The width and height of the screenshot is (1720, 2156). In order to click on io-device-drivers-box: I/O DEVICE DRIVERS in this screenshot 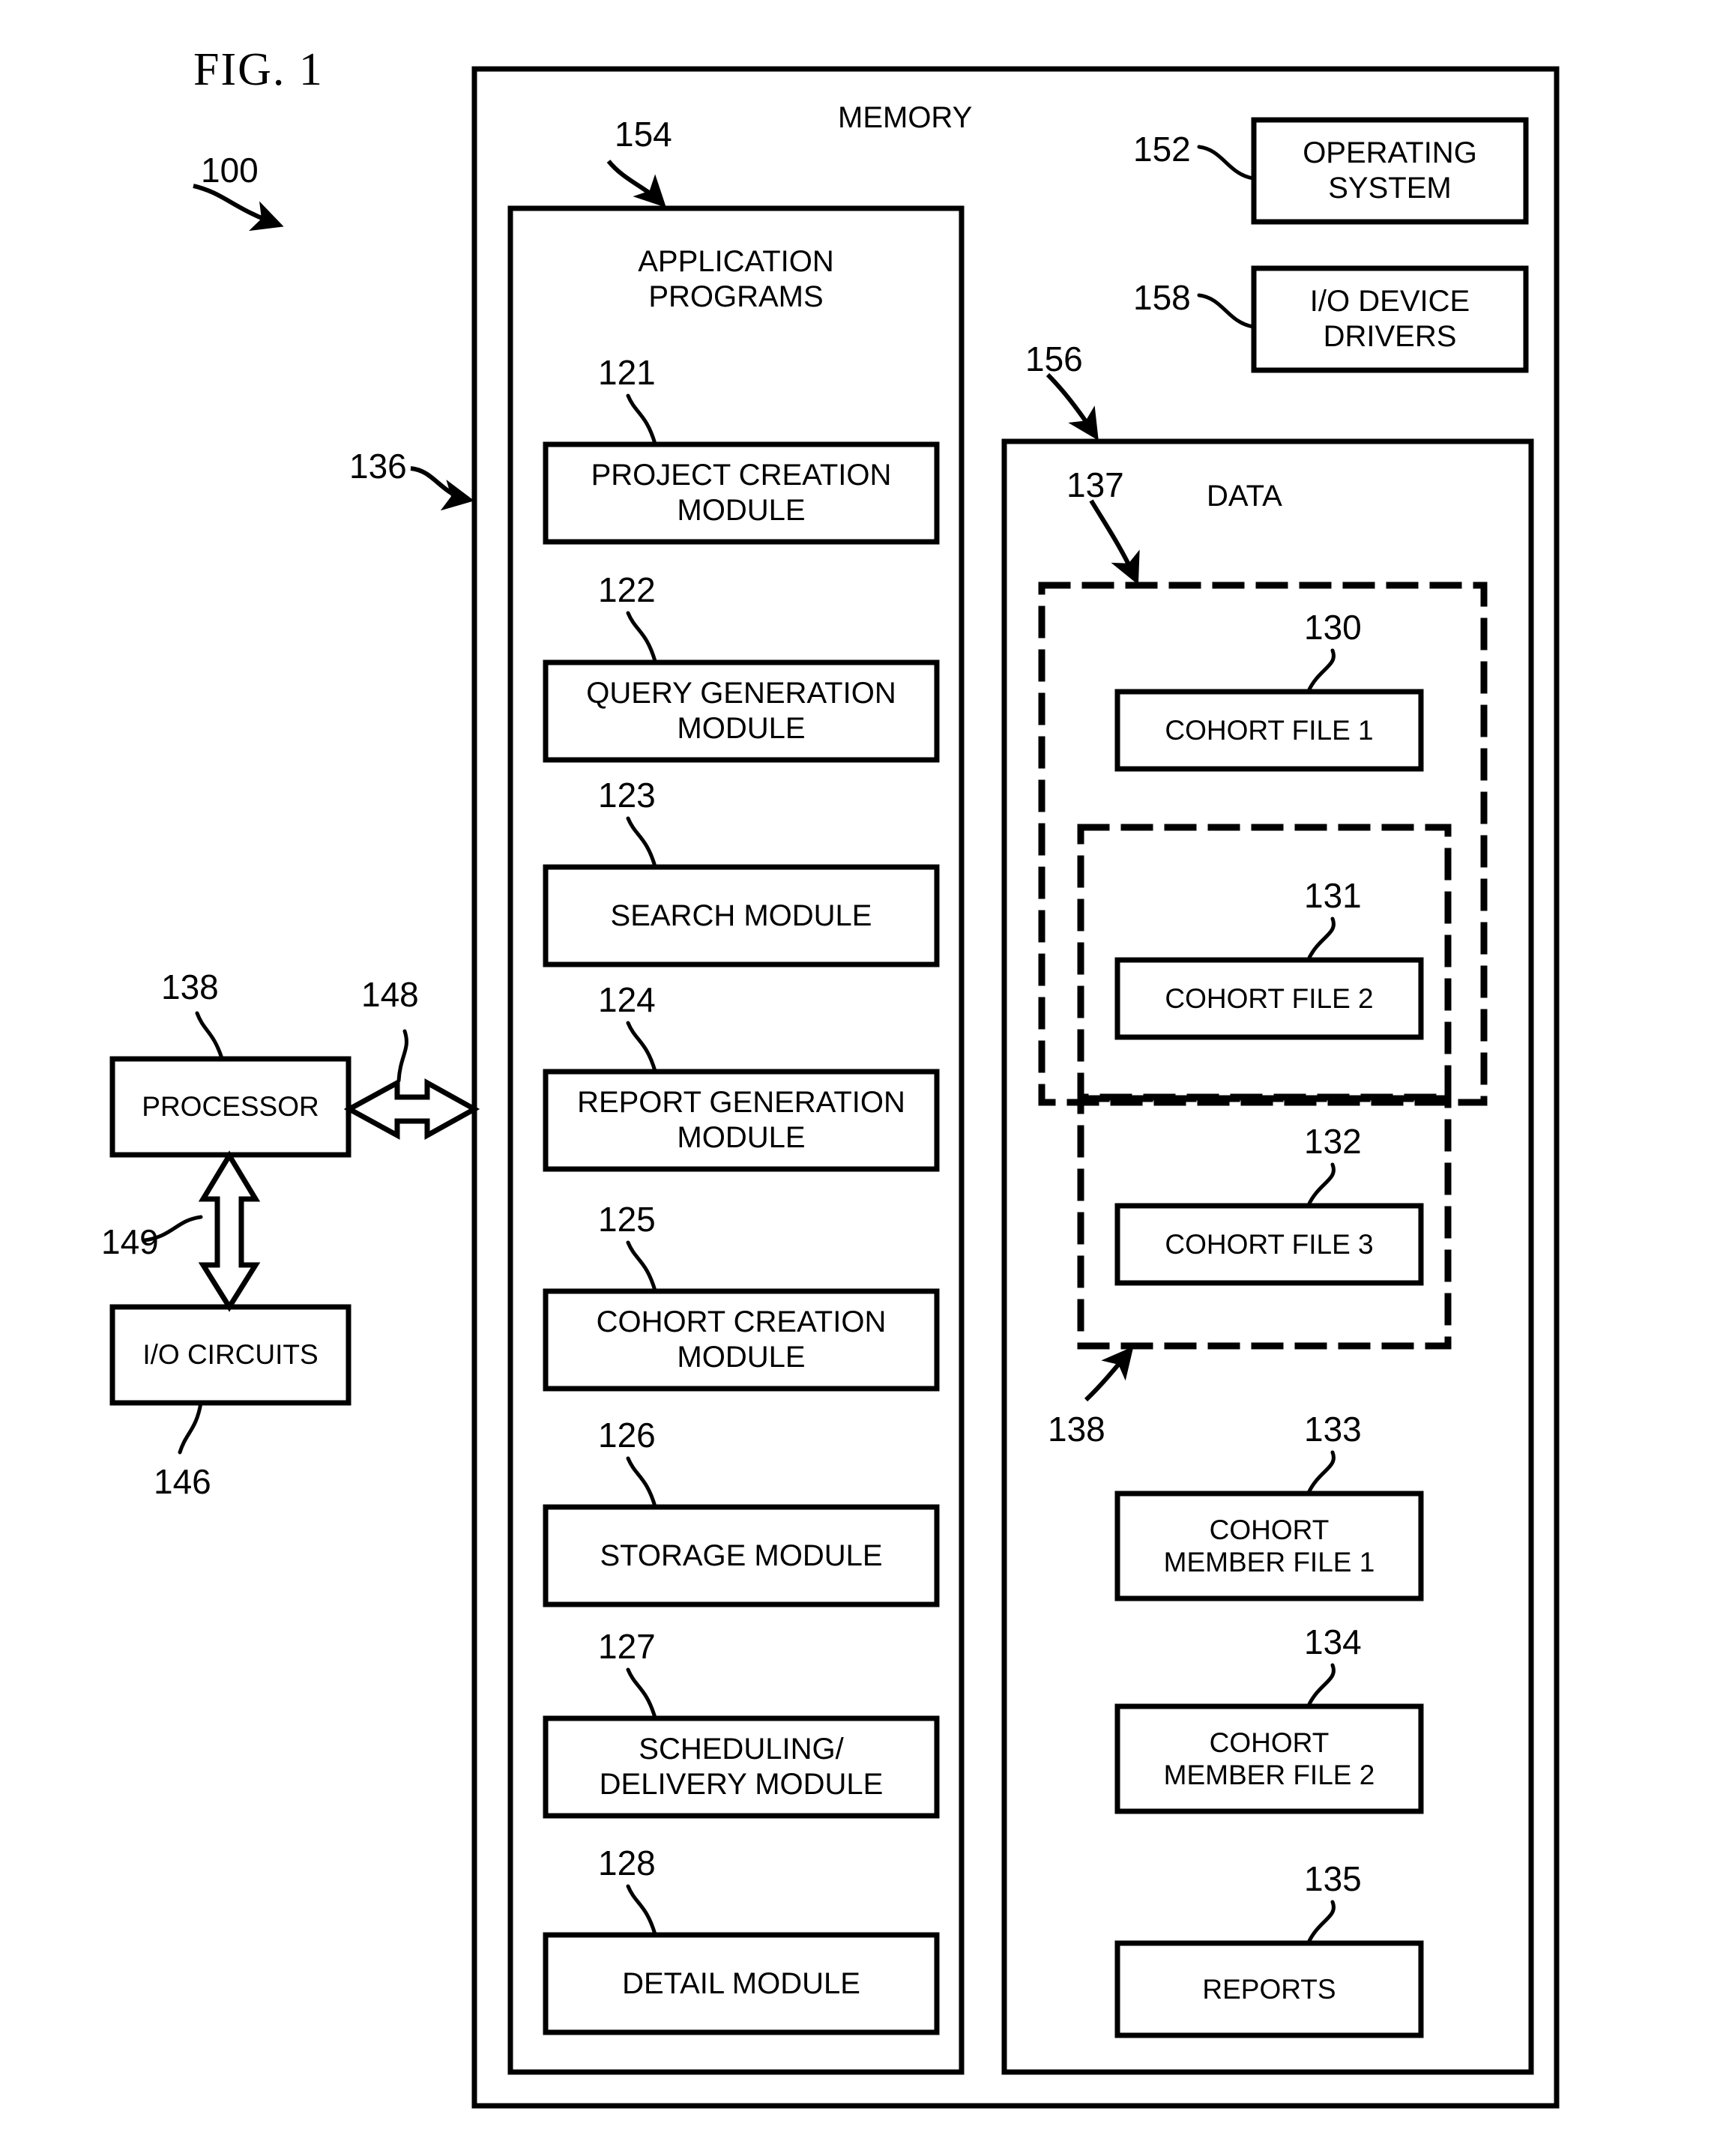, I will do `click(1389, 319)`.